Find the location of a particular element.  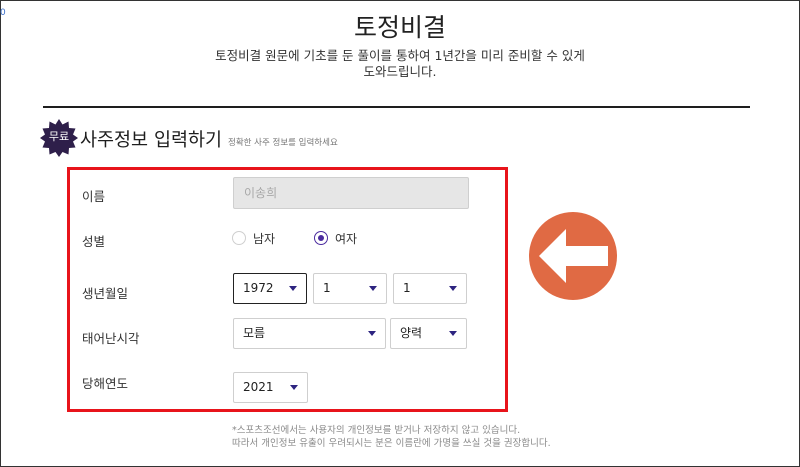

target-year-label: 당해연도 is located at coordinates (105, 383).